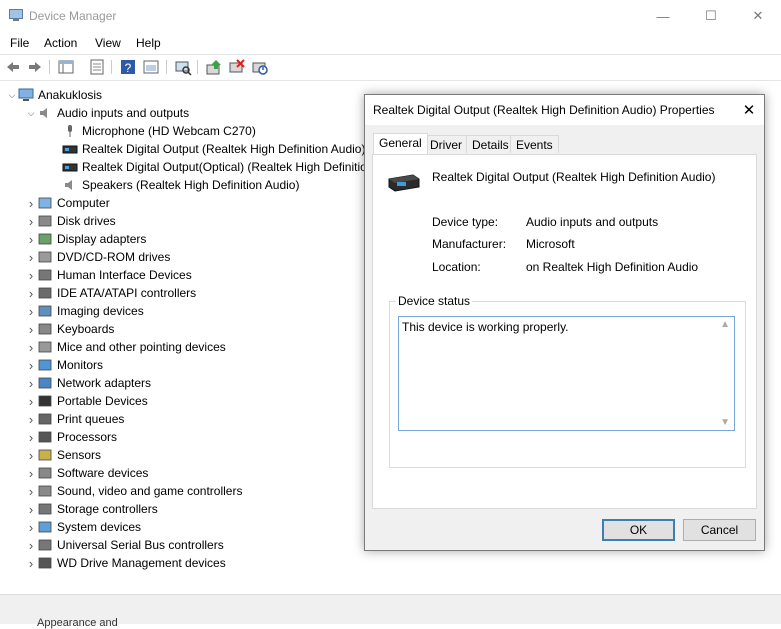 This screenshot has height=629, width=781. I want to click on tree-category-19: › Universal Serial Bus controllers, so click(124, 545).